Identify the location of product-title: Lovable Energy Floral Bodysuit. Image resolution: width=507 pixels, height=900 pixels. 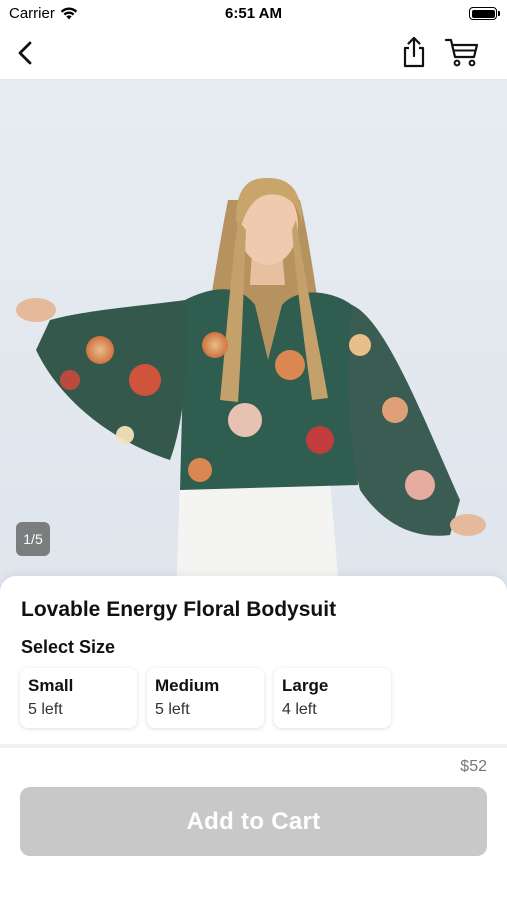
(179, 609).